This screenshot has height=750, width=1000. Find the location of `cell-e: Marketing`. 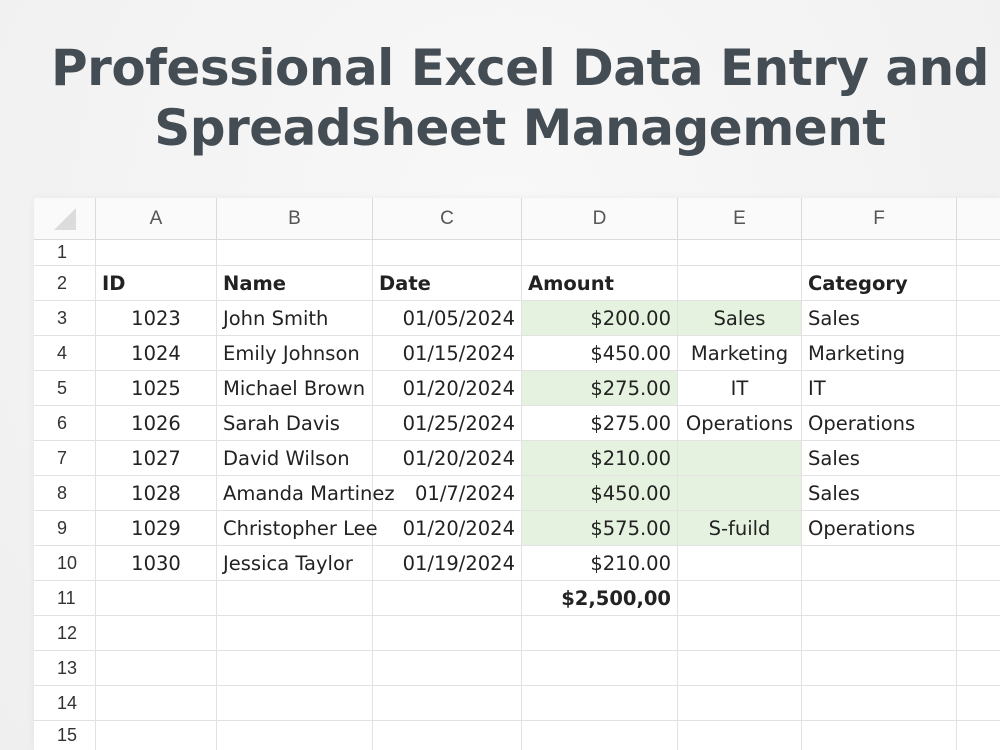

cell-e: Marketing is located at coordinates (740, 353).